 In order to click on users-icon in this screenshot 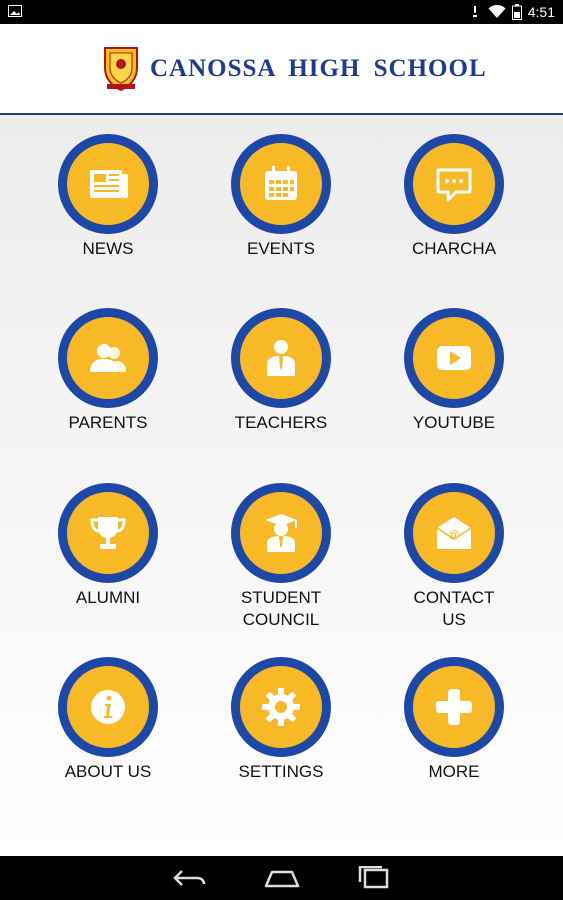, I will do `click(108, 358)`.